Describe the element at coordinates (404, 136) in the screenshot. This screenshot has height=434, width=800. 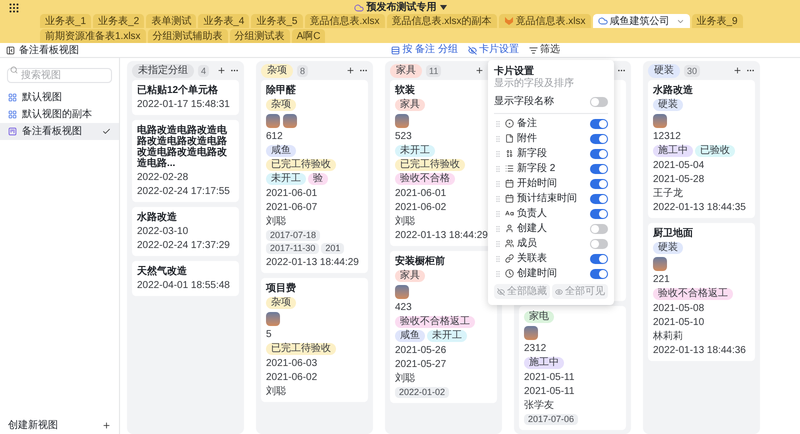
I see `card-field-text: 523` at that location.